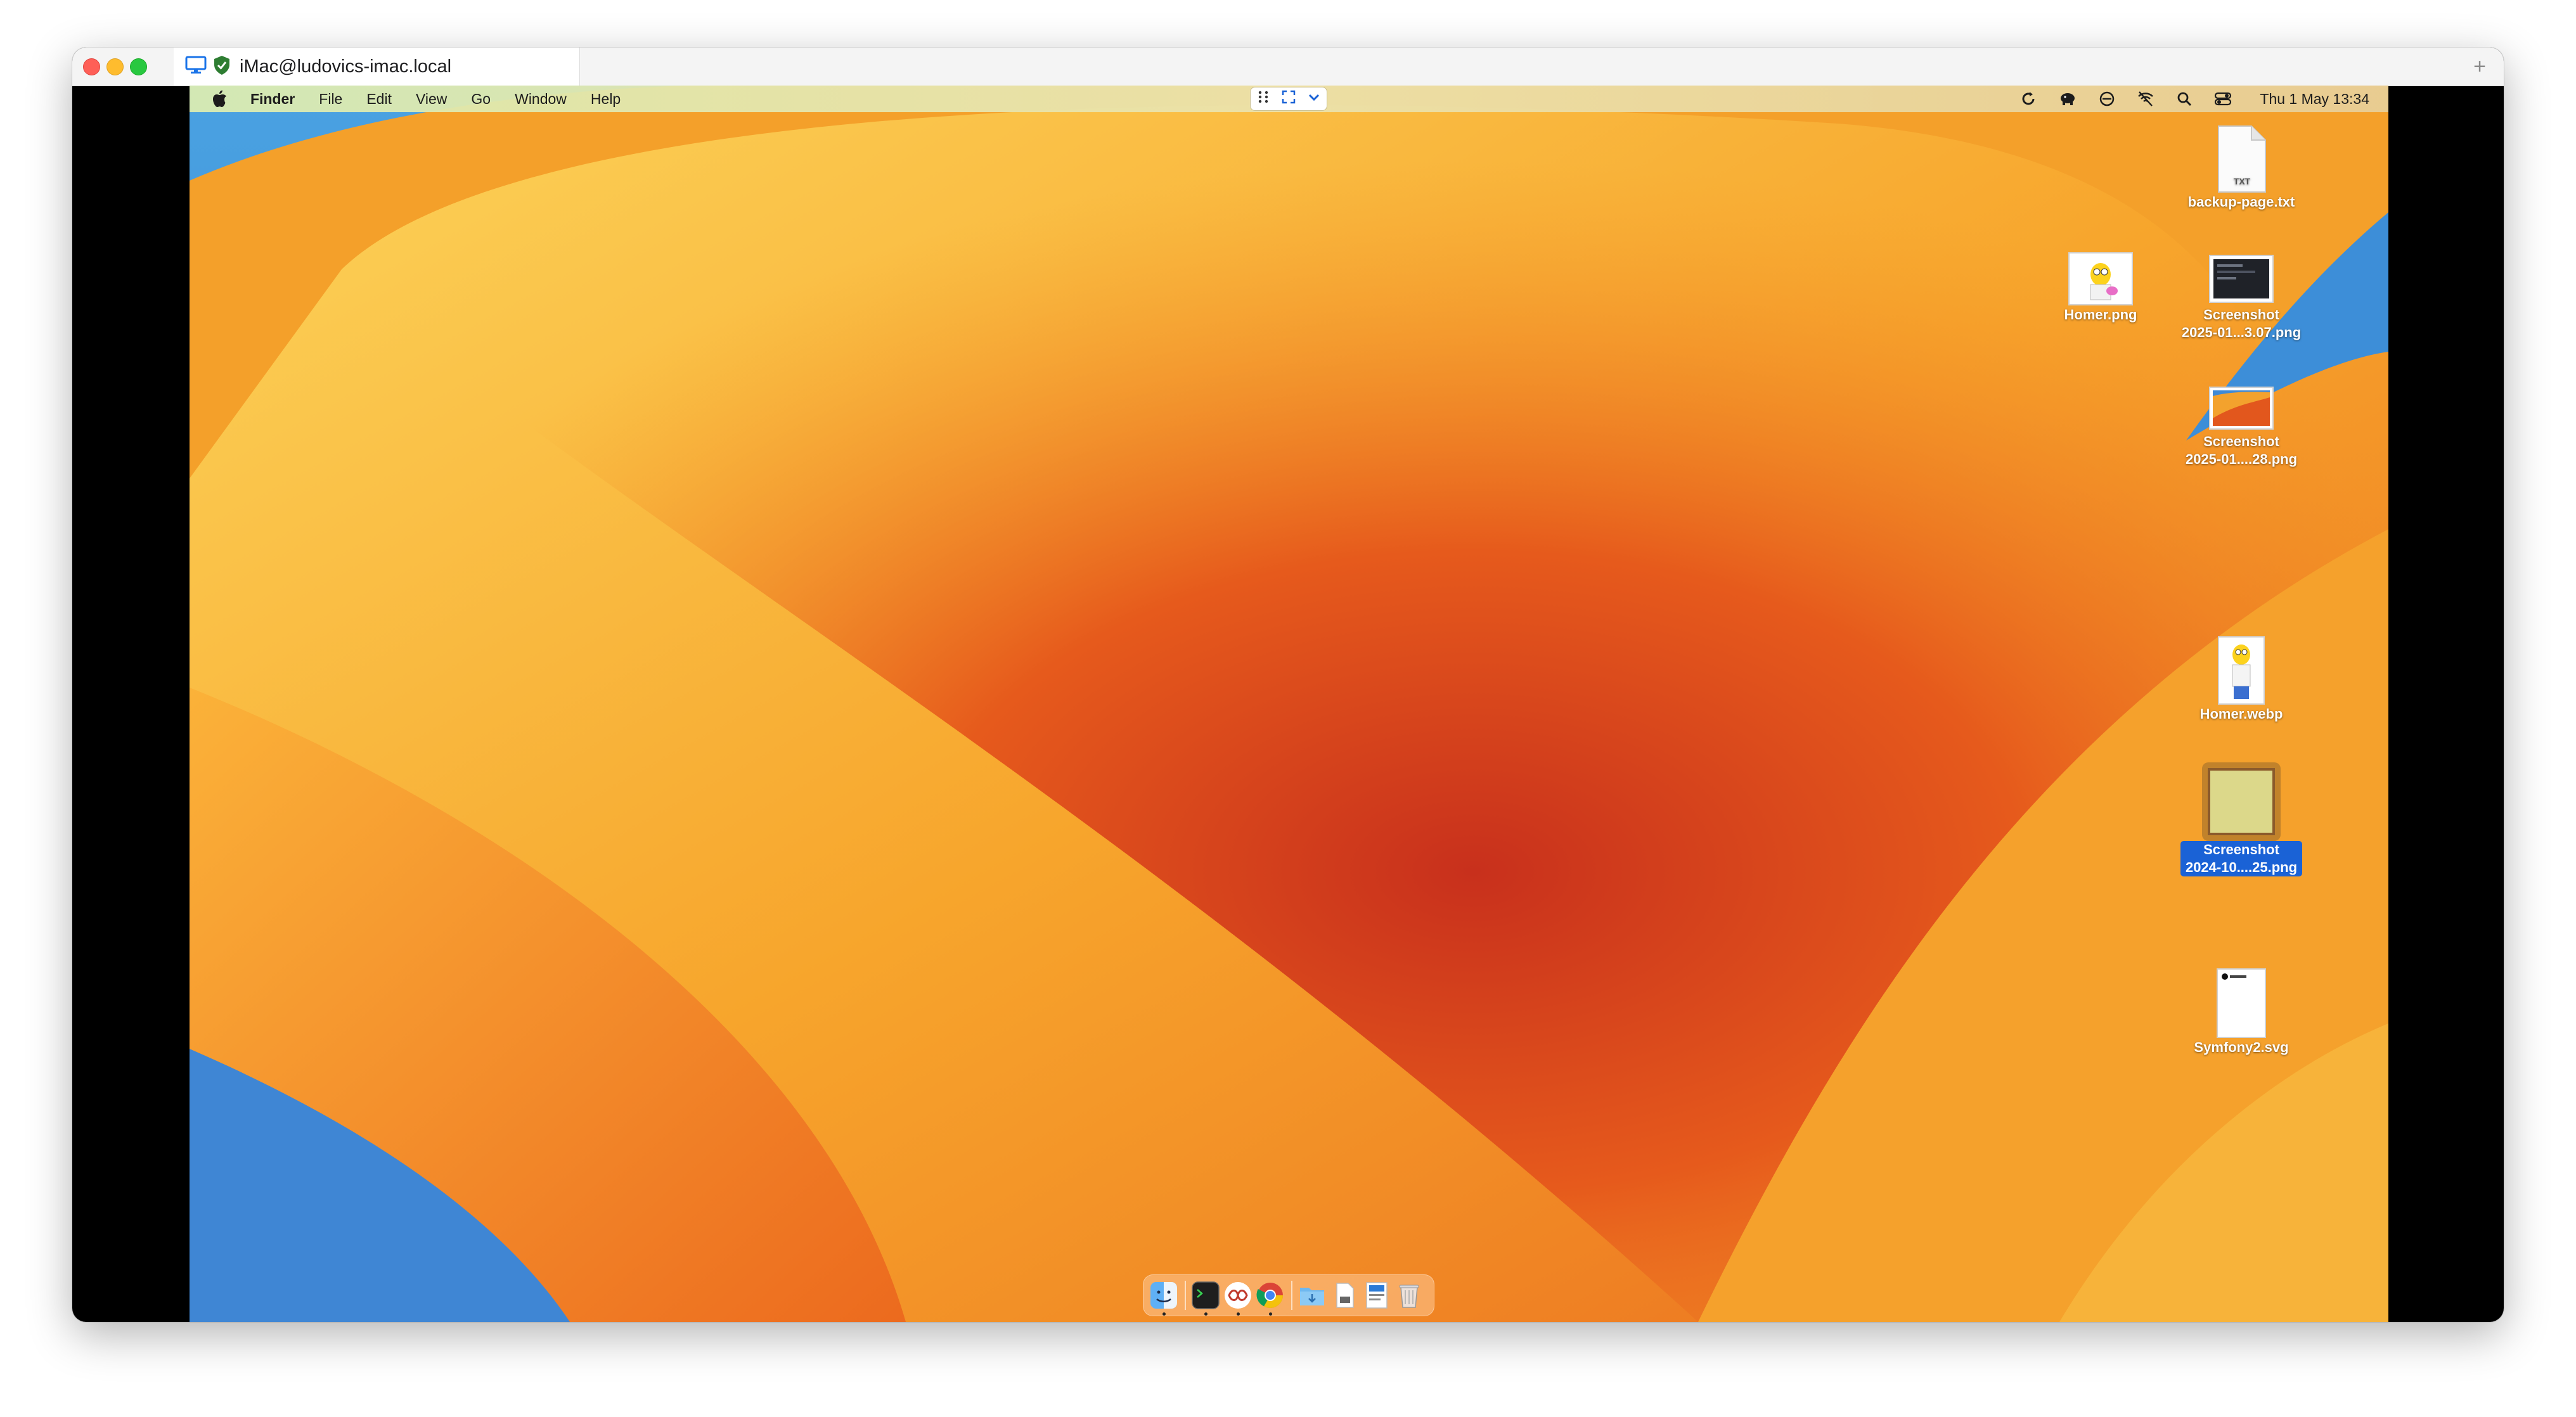 Image resolution: width=2576 pixels, height=1417 pixels. I want to click on menu-help: Help, so click(606, 100).